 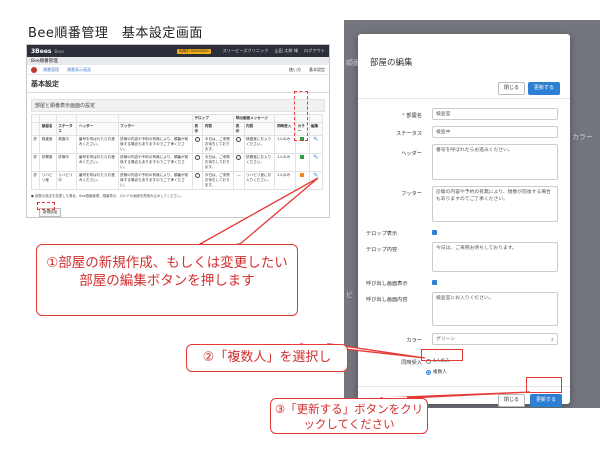 What do you see at coordinates (66, 144) in the screenshot?
I see `room-status: 検査中` at bounding box center [66, 144].